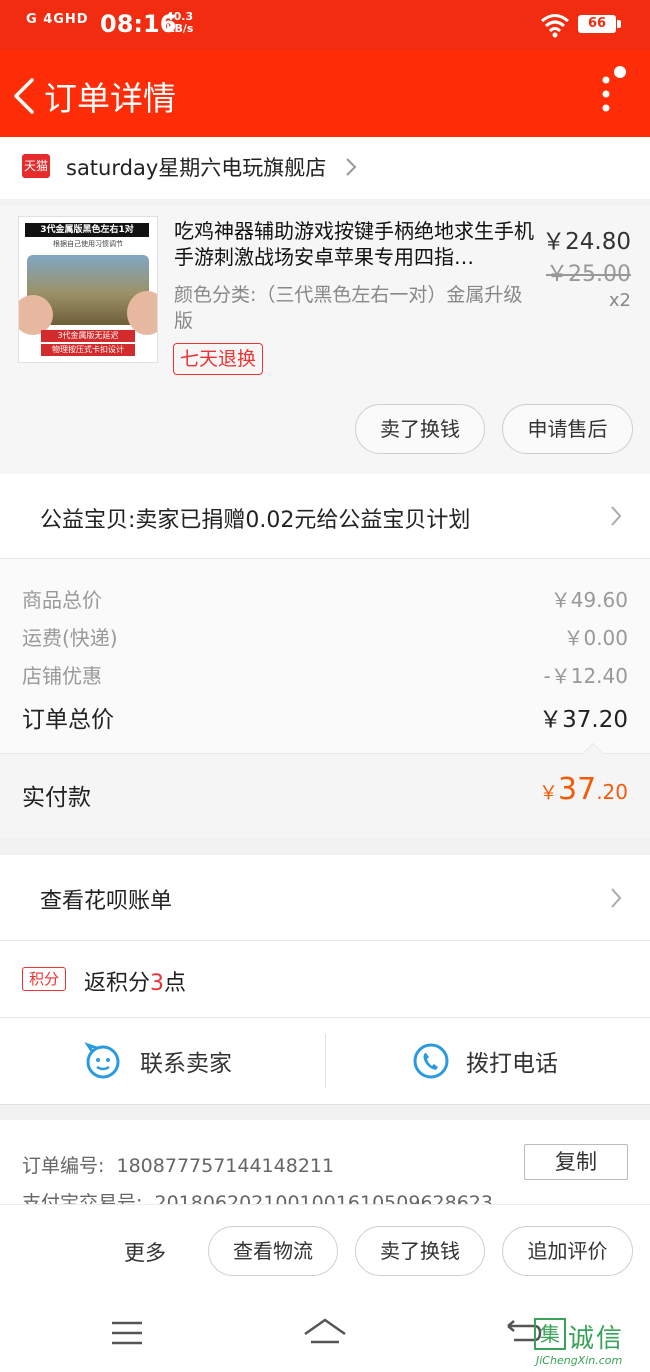  What do you see at coordinates (325, 93) in the screenshot?
I see `header: 订单详情` at bounding box center [325, 93].